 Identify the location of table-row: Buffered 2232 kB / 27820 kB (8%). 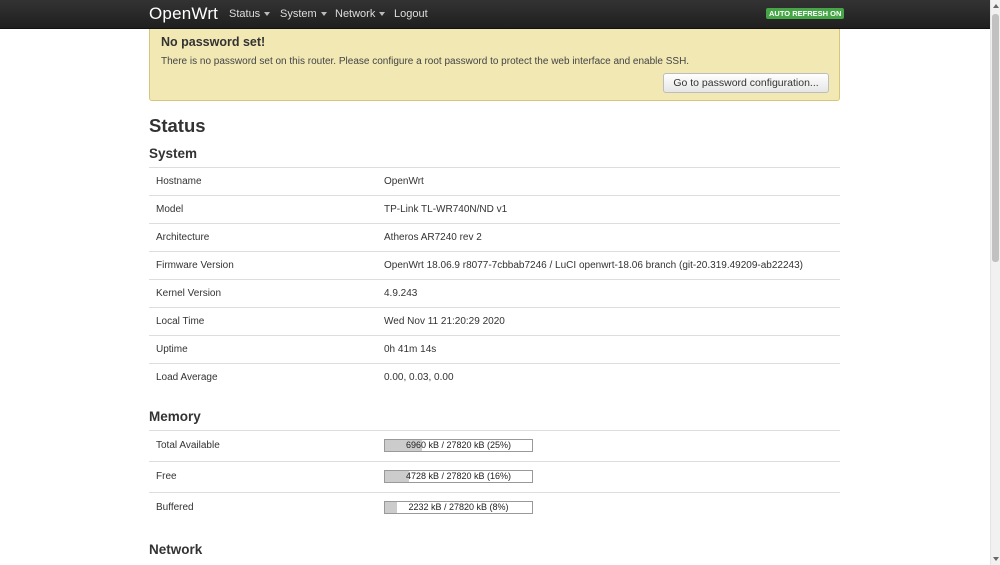
(494, 507).